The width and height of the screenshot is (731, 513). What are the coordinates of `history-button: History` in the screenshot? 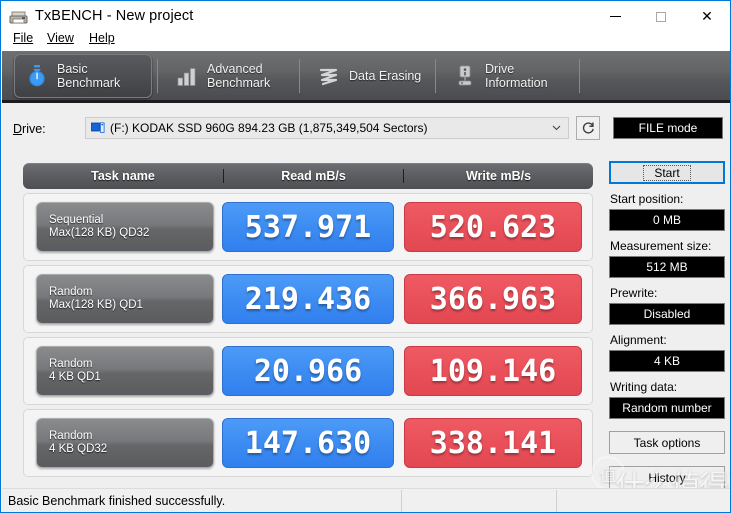 It's located at (667, 477).